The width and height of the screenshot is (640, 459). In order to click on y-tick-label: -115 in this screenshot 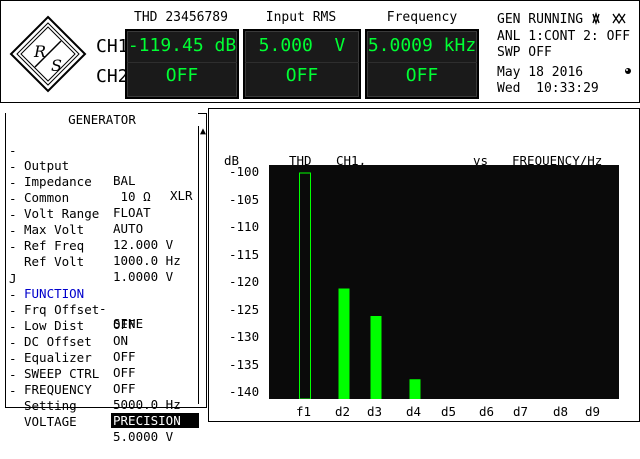, I will do `click(244, 254)`.